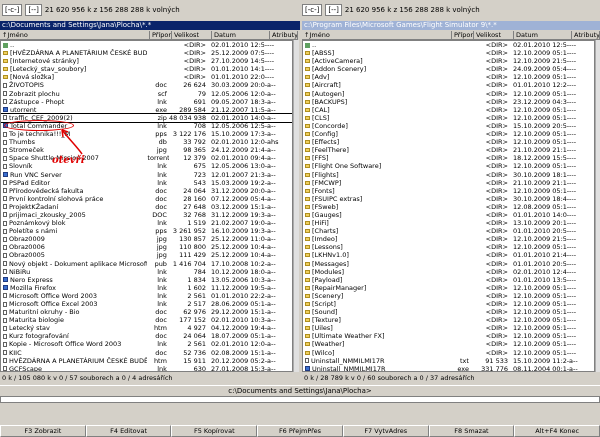 The image size is (600, 437). I want to click on file-row: [Scenery] <DIR> 12.10.2009 05:12 ----, so click(448, 296).